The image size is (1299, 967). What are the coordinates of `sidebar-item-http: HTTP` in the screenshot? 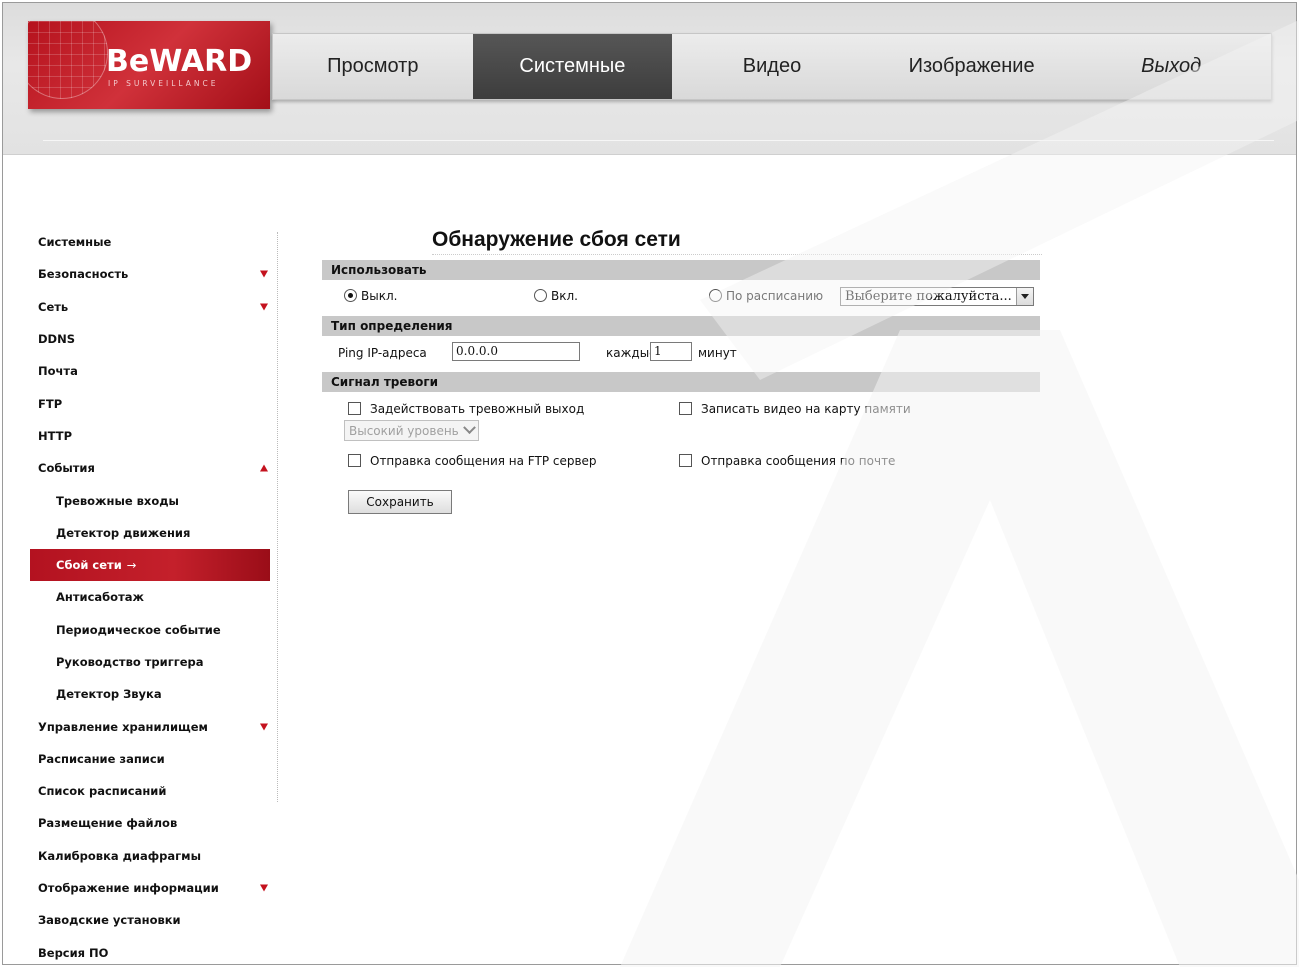 It's located at (150, 436).